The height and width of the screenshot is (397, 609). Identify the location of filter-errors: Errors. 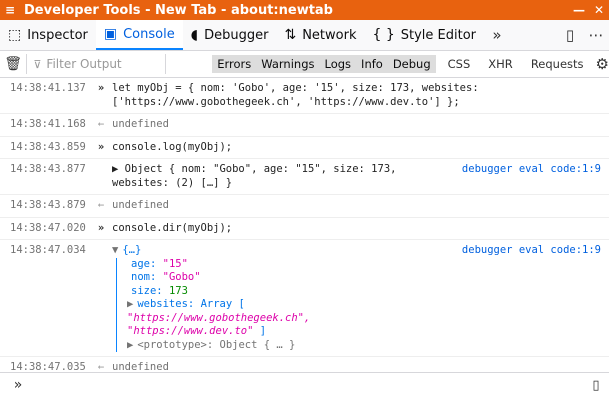
(234, 64).